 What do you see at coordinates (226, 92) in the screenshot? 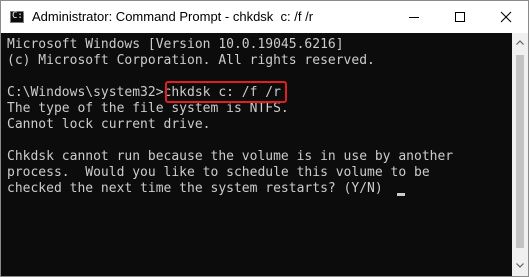
I see `command-highlight-box` at bounding box center [226, 92].